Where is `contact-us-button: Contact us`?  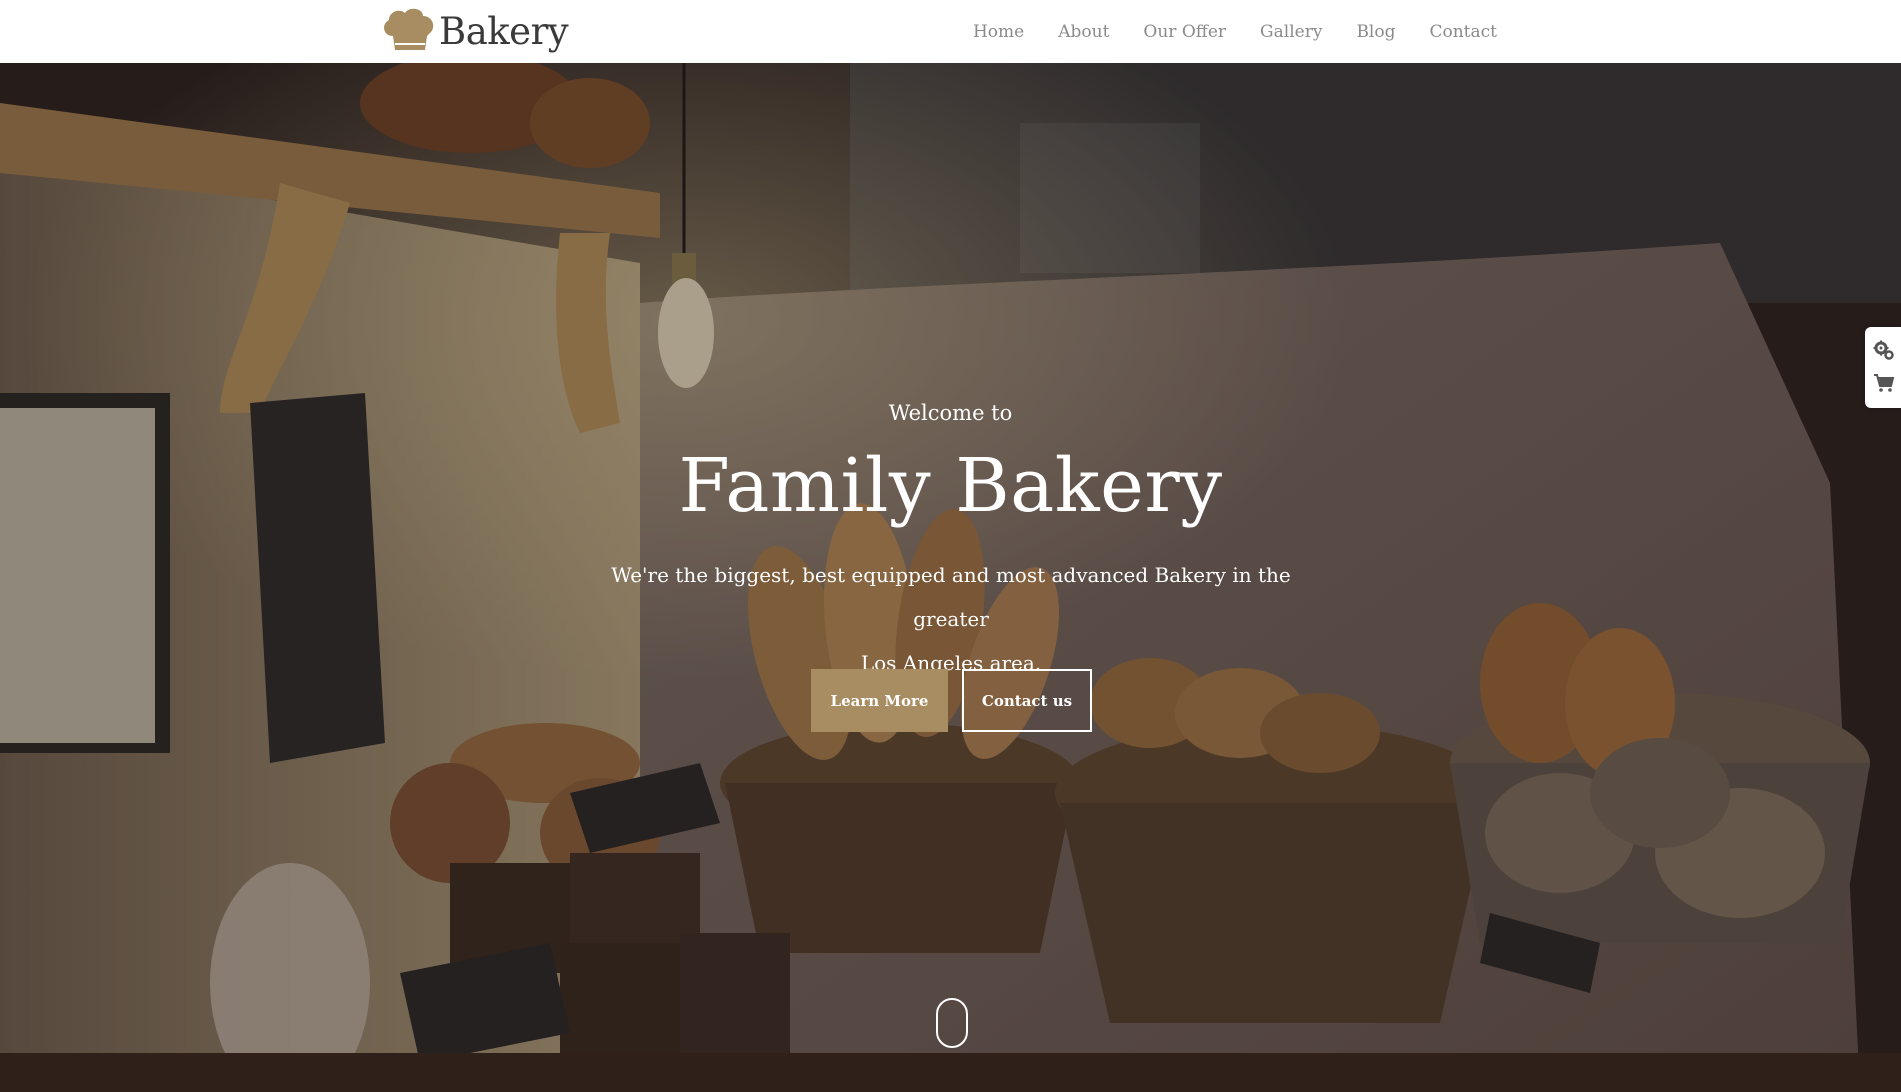 contact-us-button: Contact us is located at coordinates (1027, 700).